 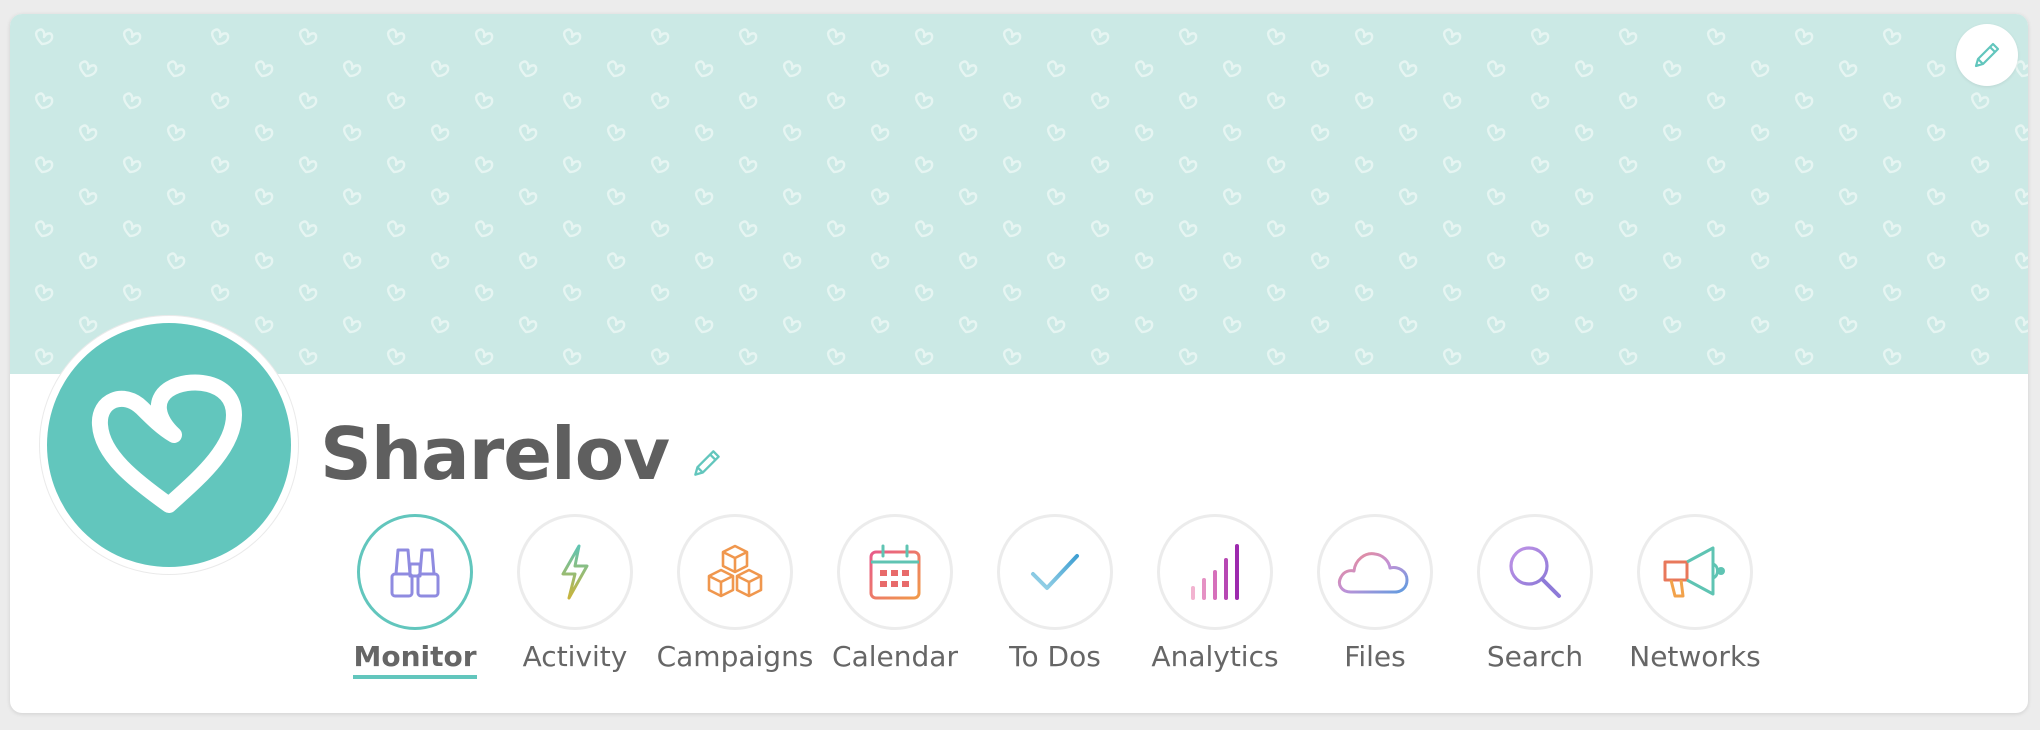 I want to click on calendar-icon, so click(x=895, y=572).